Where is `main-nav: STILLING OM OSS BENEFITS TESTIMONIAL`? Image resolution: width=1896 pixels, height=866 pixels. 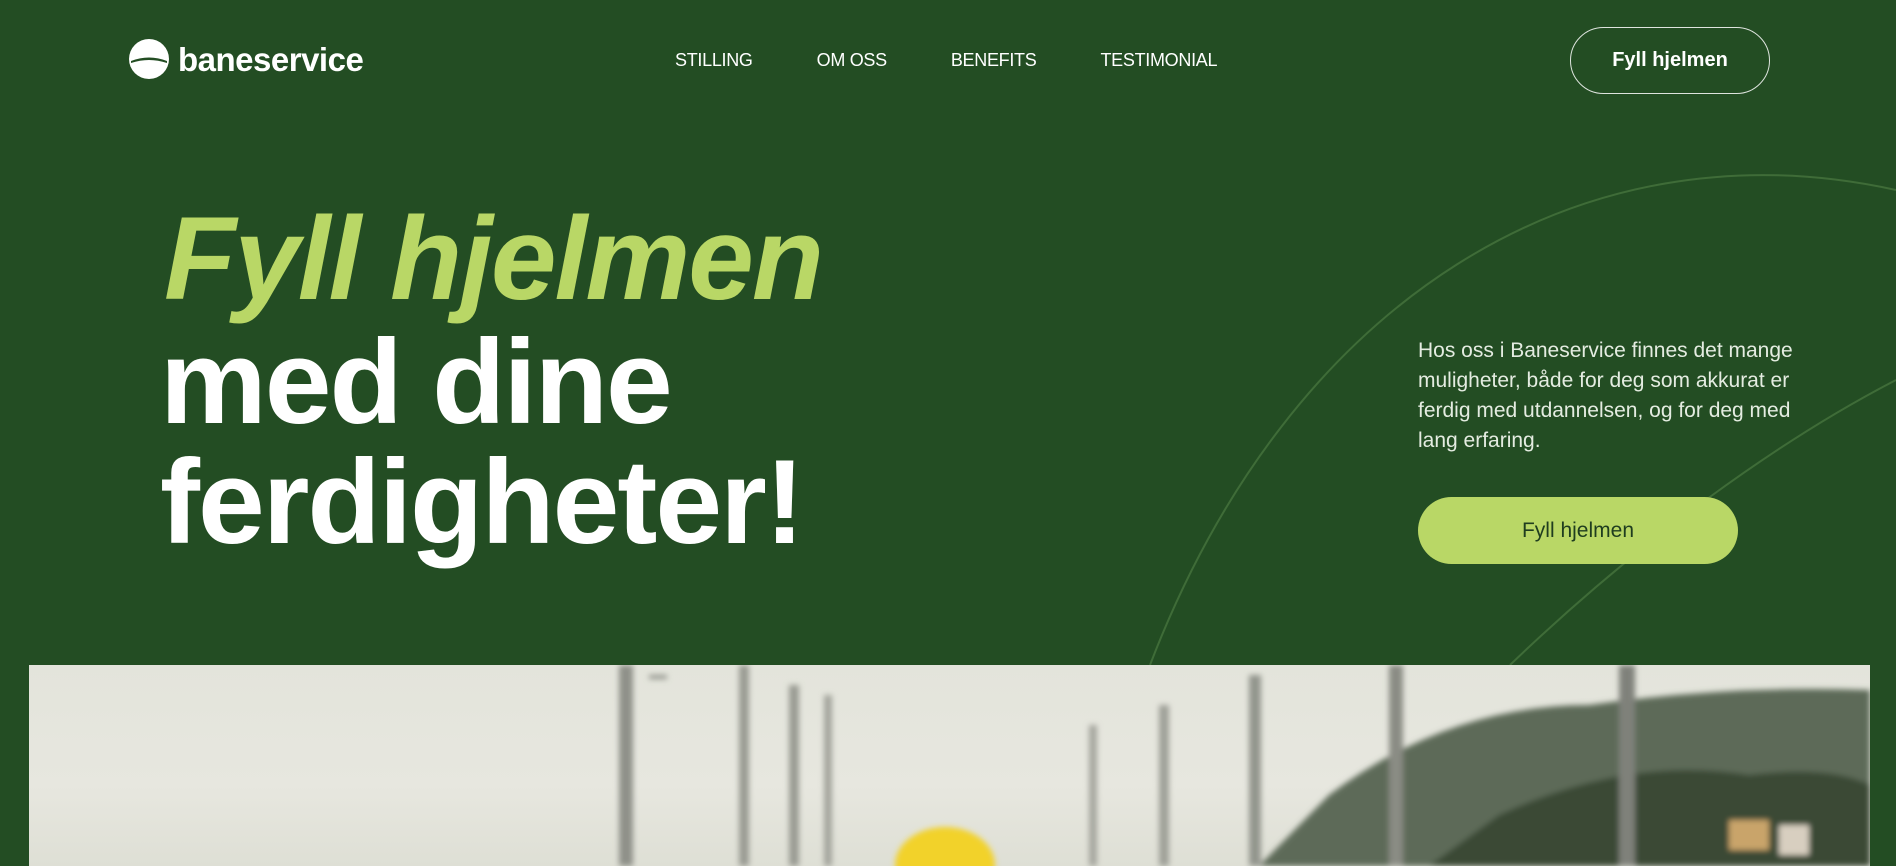 main-nav: STILLING OM OSS BENEFITS TESTIMONIAL is located at coordinates (946, 60).